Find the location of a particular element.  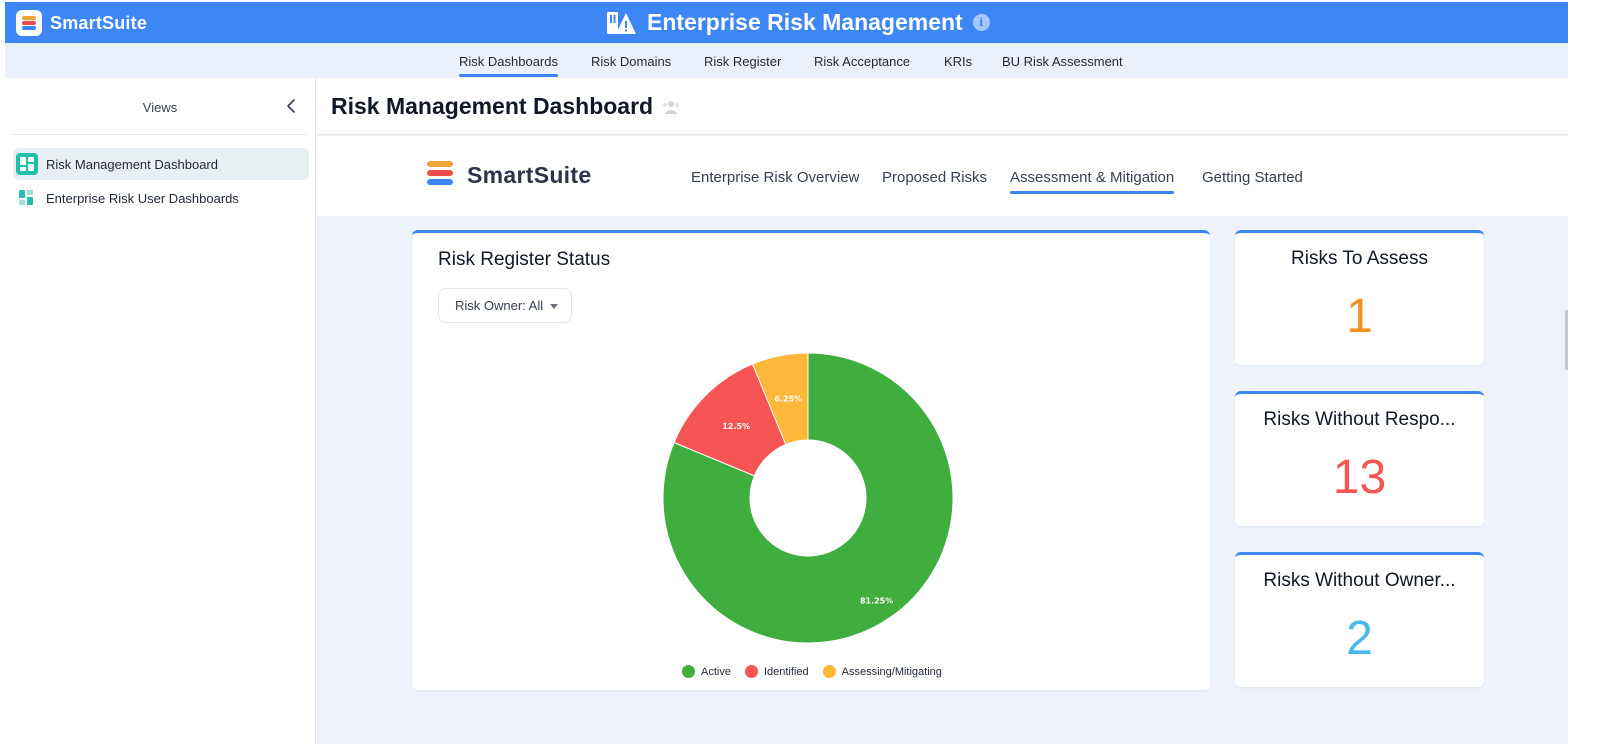

kpi-card-risks-to-assess: Risks To Assess 1 is located at coordinates (1359, 297).